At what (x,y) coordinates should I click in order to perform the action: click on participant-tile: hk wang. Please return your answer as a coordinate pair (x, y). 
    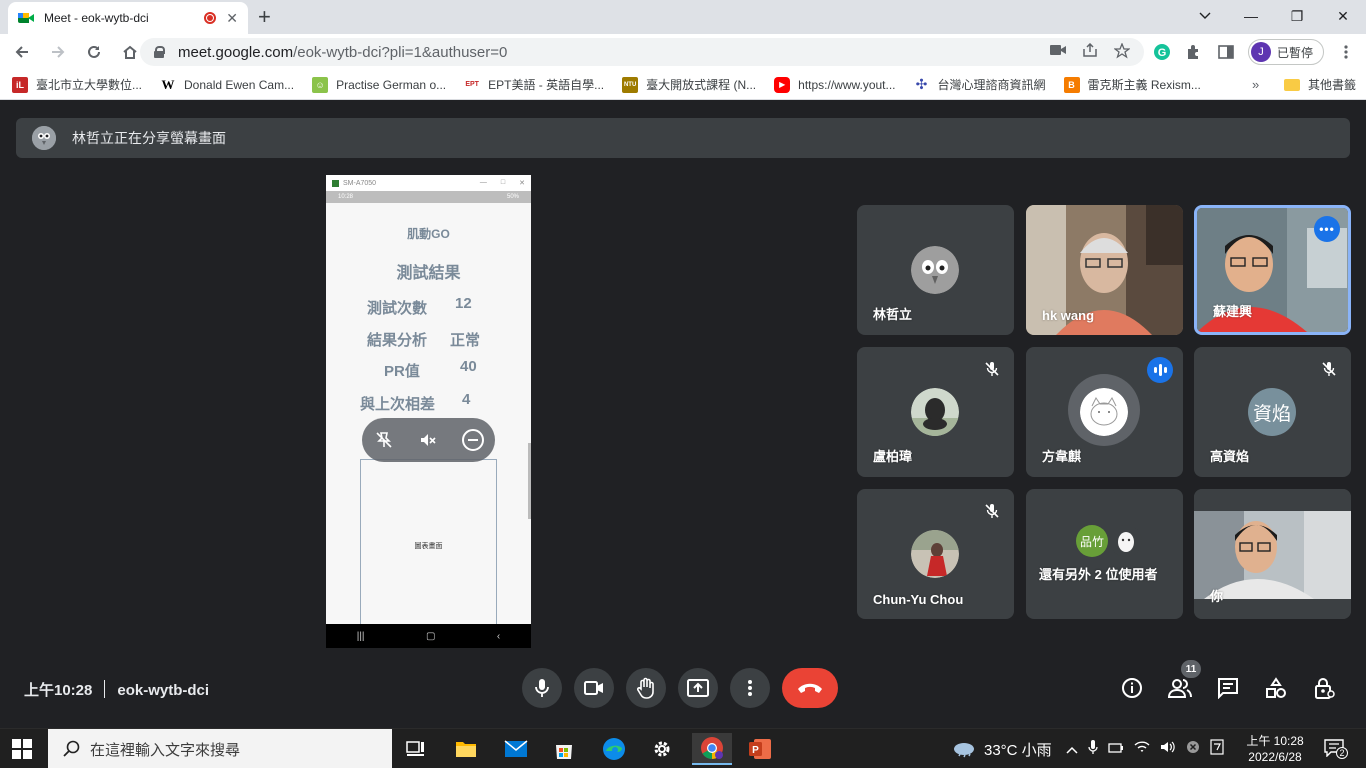
    Looking at the image, I should click on (1104, 270).